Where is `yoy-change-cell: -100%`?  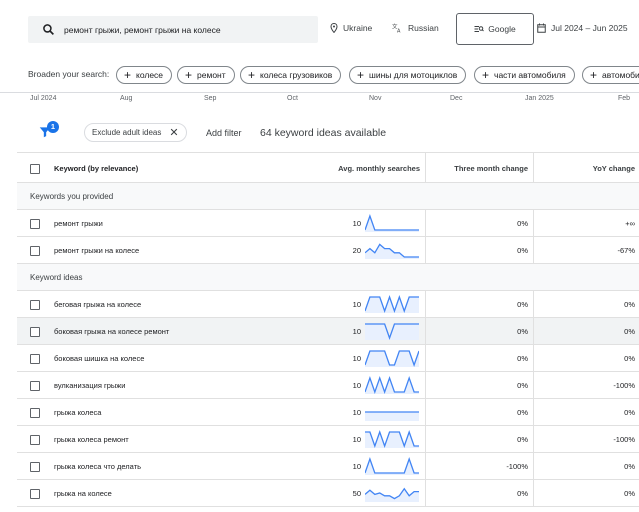
yoy-change-cell: -100% is located at coordinates (624, 439).